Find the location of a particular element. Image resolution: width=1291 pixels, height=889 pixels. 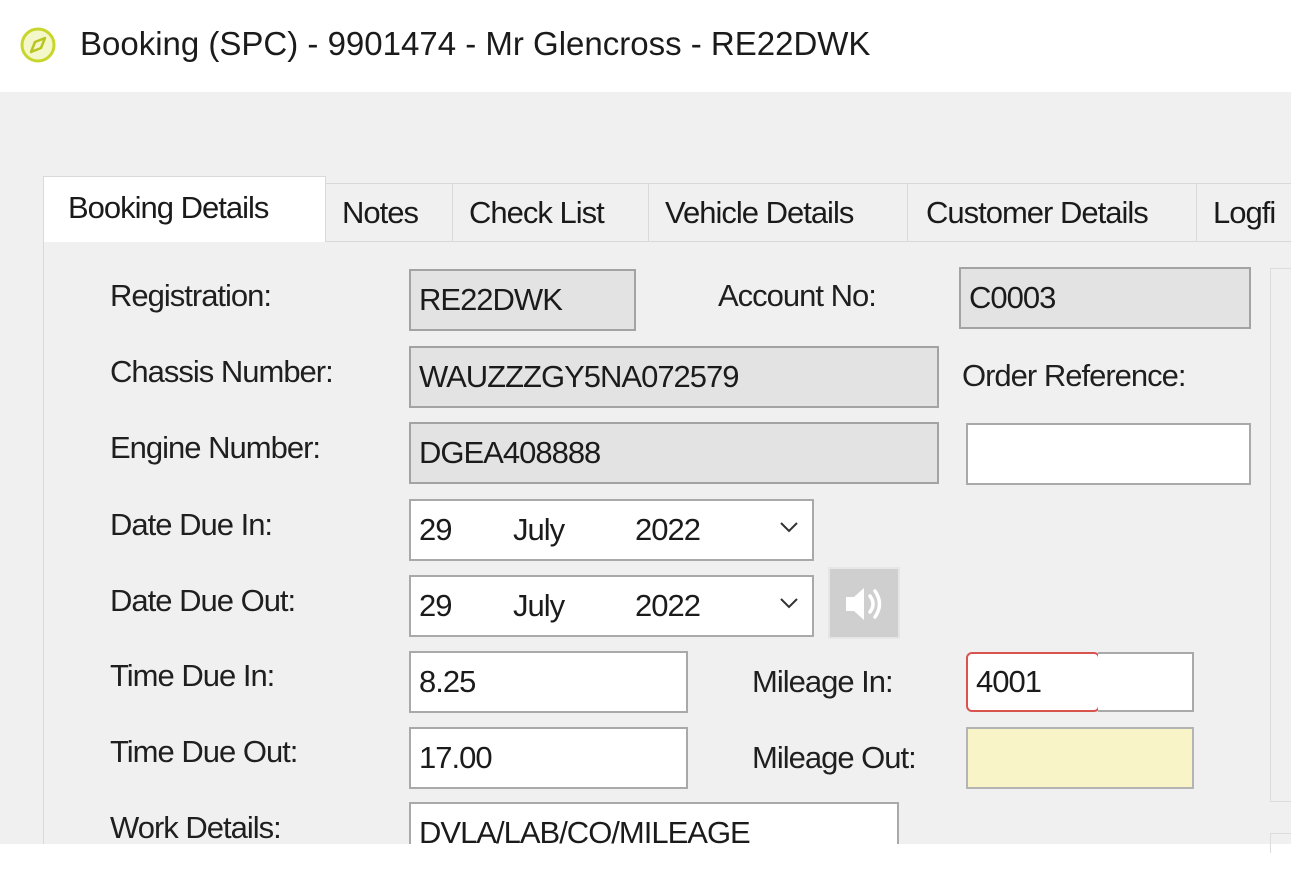

time-due-in-field: 8.25 is located at coordinates (548, 682).